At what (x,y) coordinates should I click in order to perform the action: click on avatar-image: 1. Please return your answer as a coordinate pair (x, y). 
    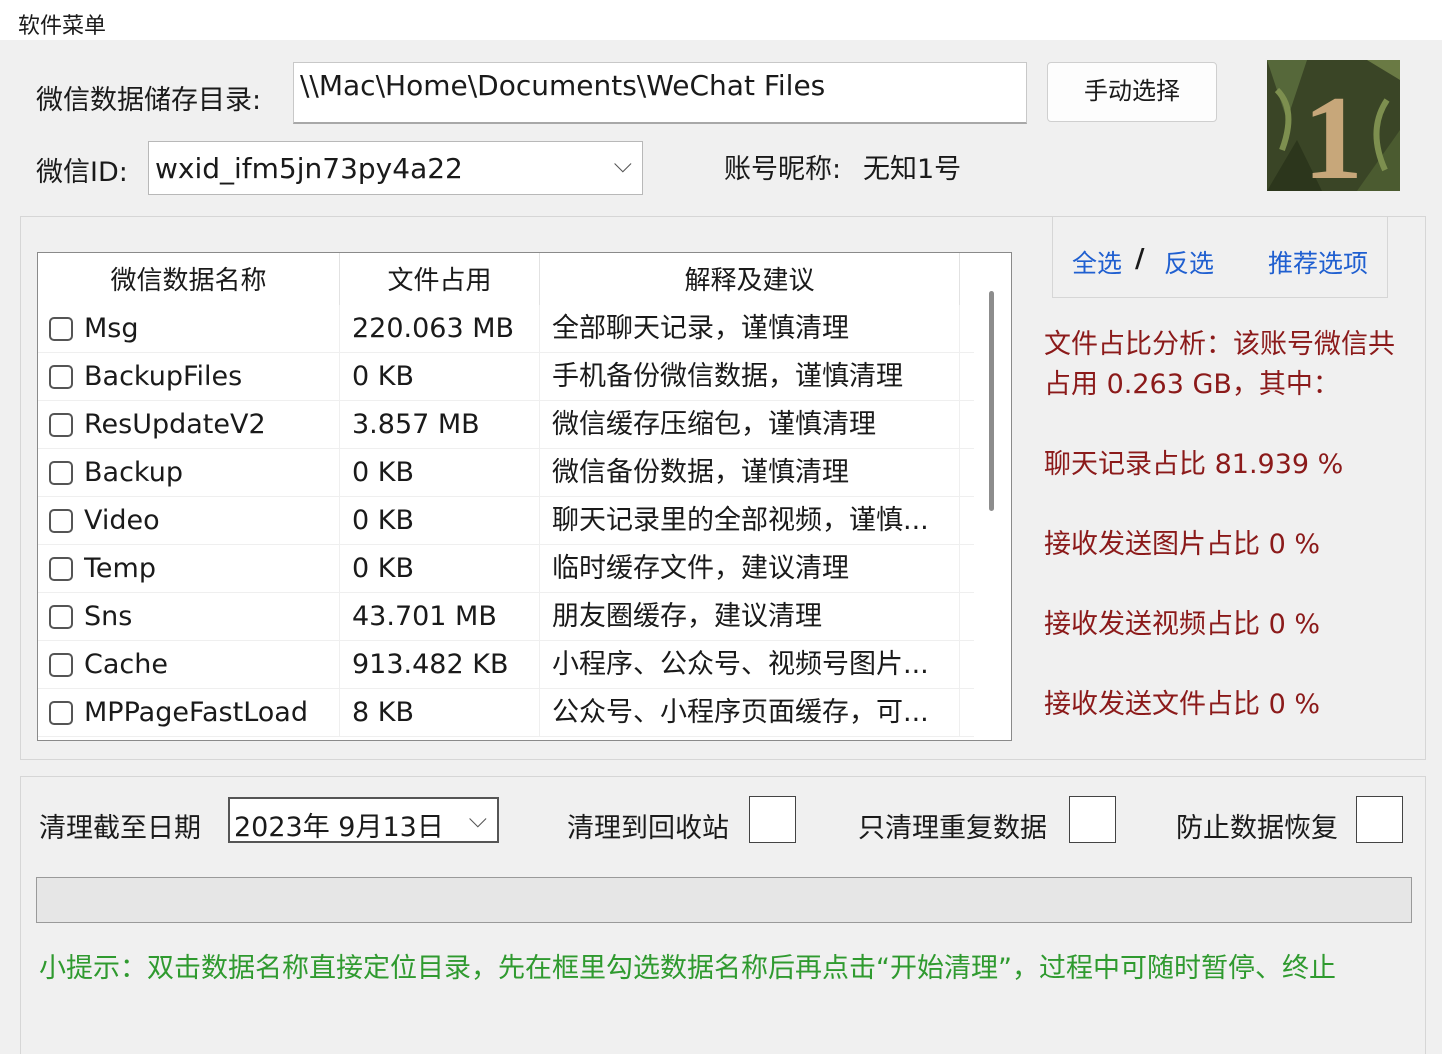
    Looking at the image, I should click on (1333, 125).